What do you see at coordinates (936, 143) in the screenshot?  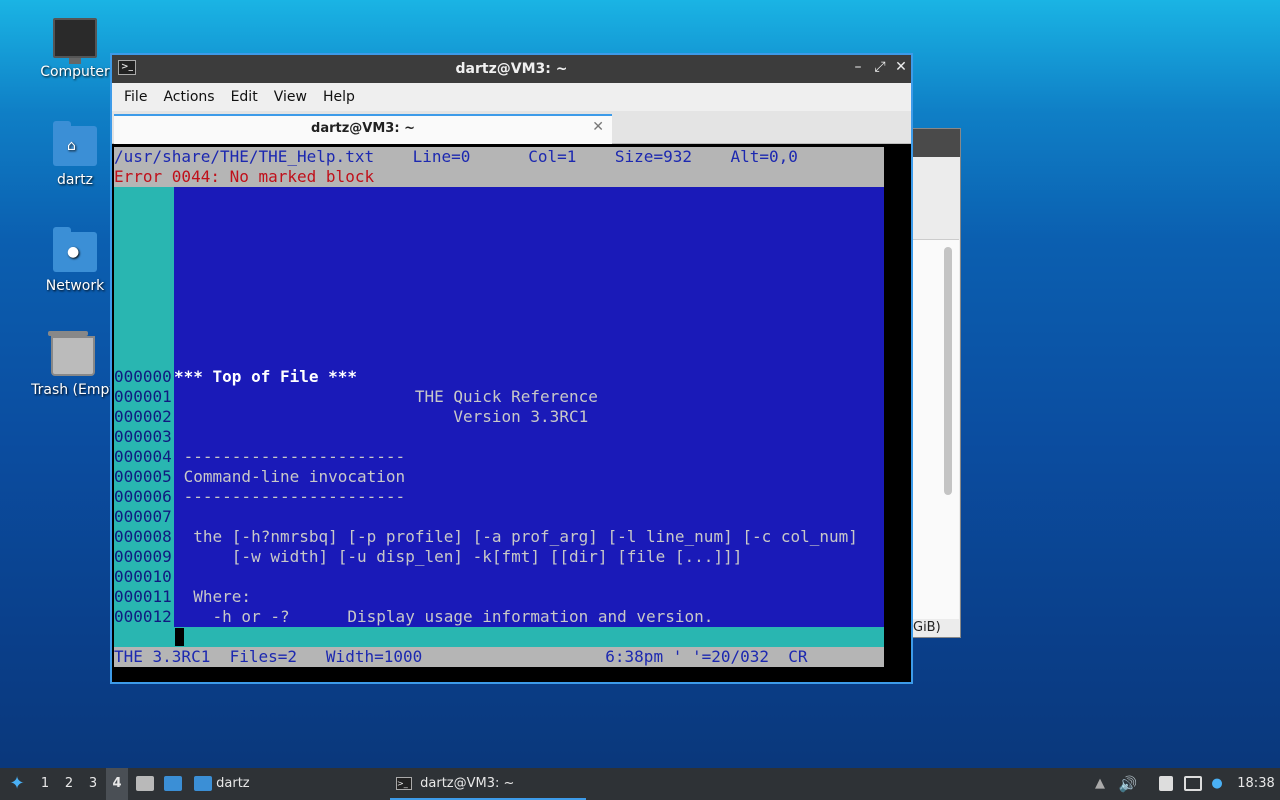 I see `background-window-titlebar` at bounding box center [936, 143].